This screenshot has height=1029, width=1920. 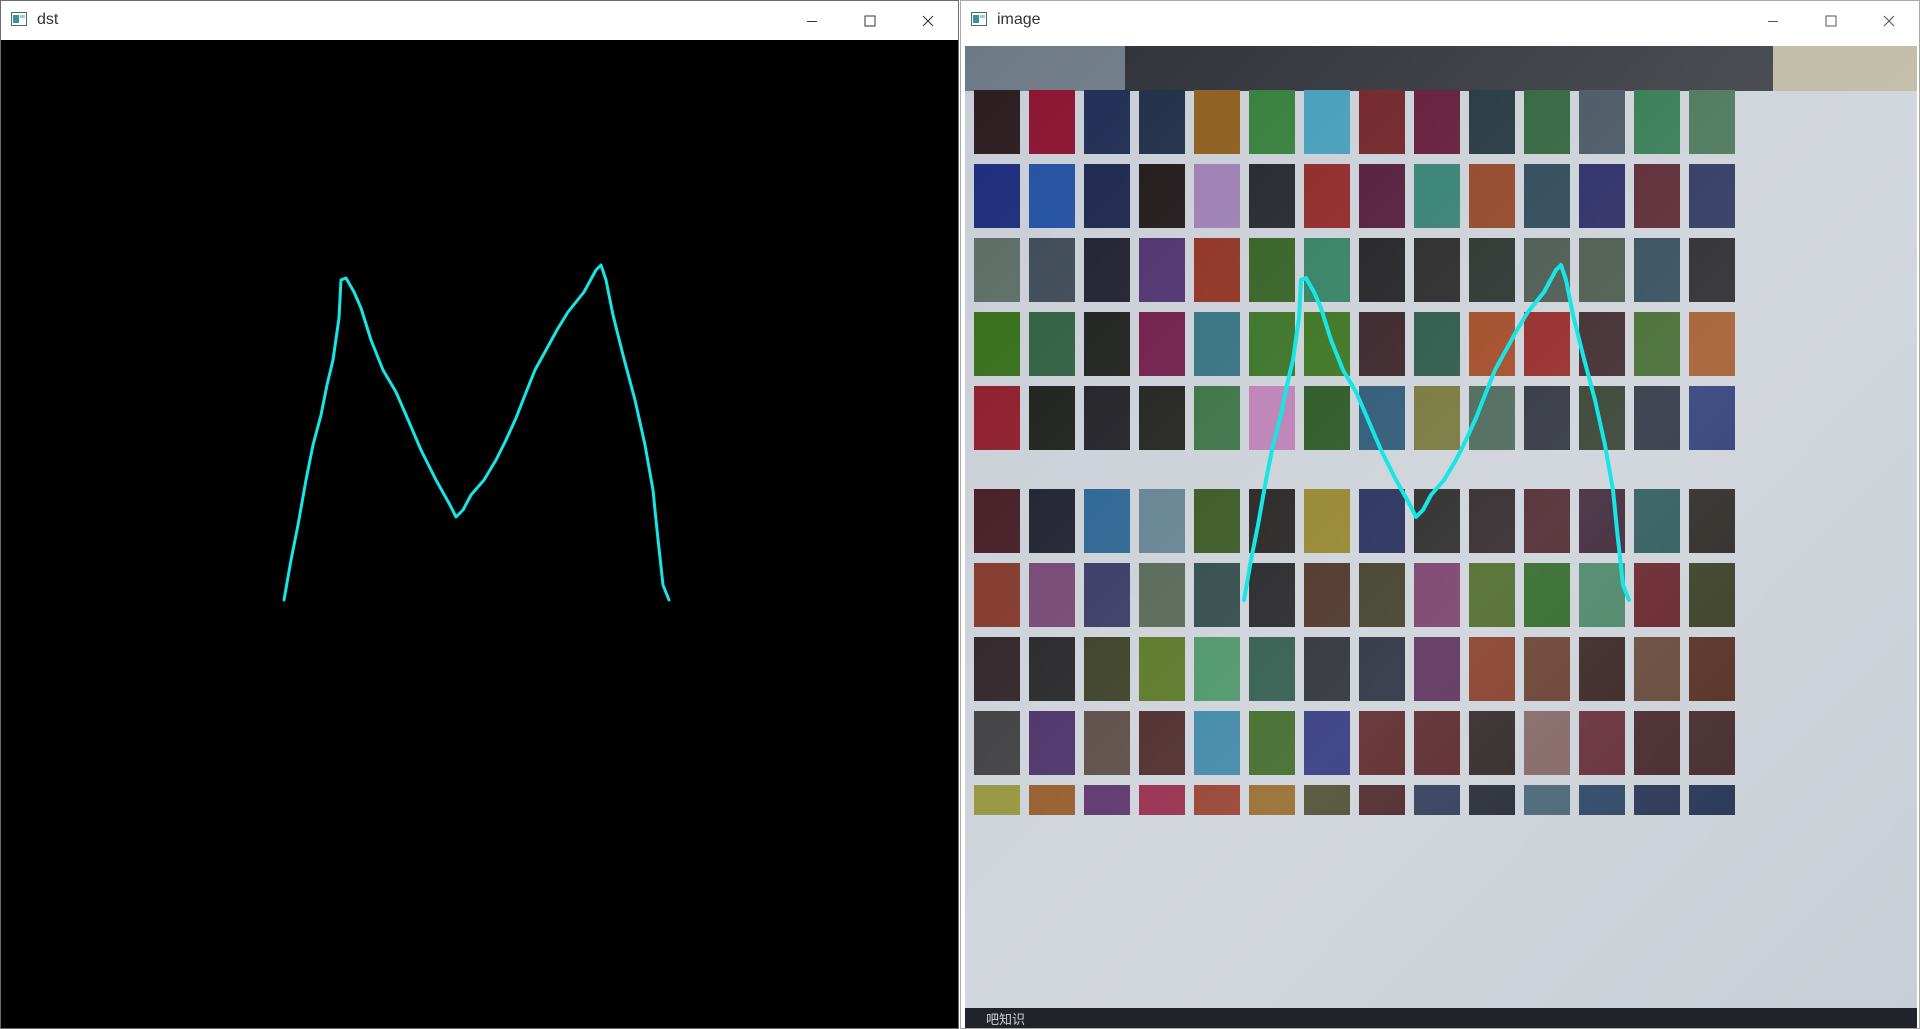 I want to click on title-bar: image, so click(x=1440, y=20).